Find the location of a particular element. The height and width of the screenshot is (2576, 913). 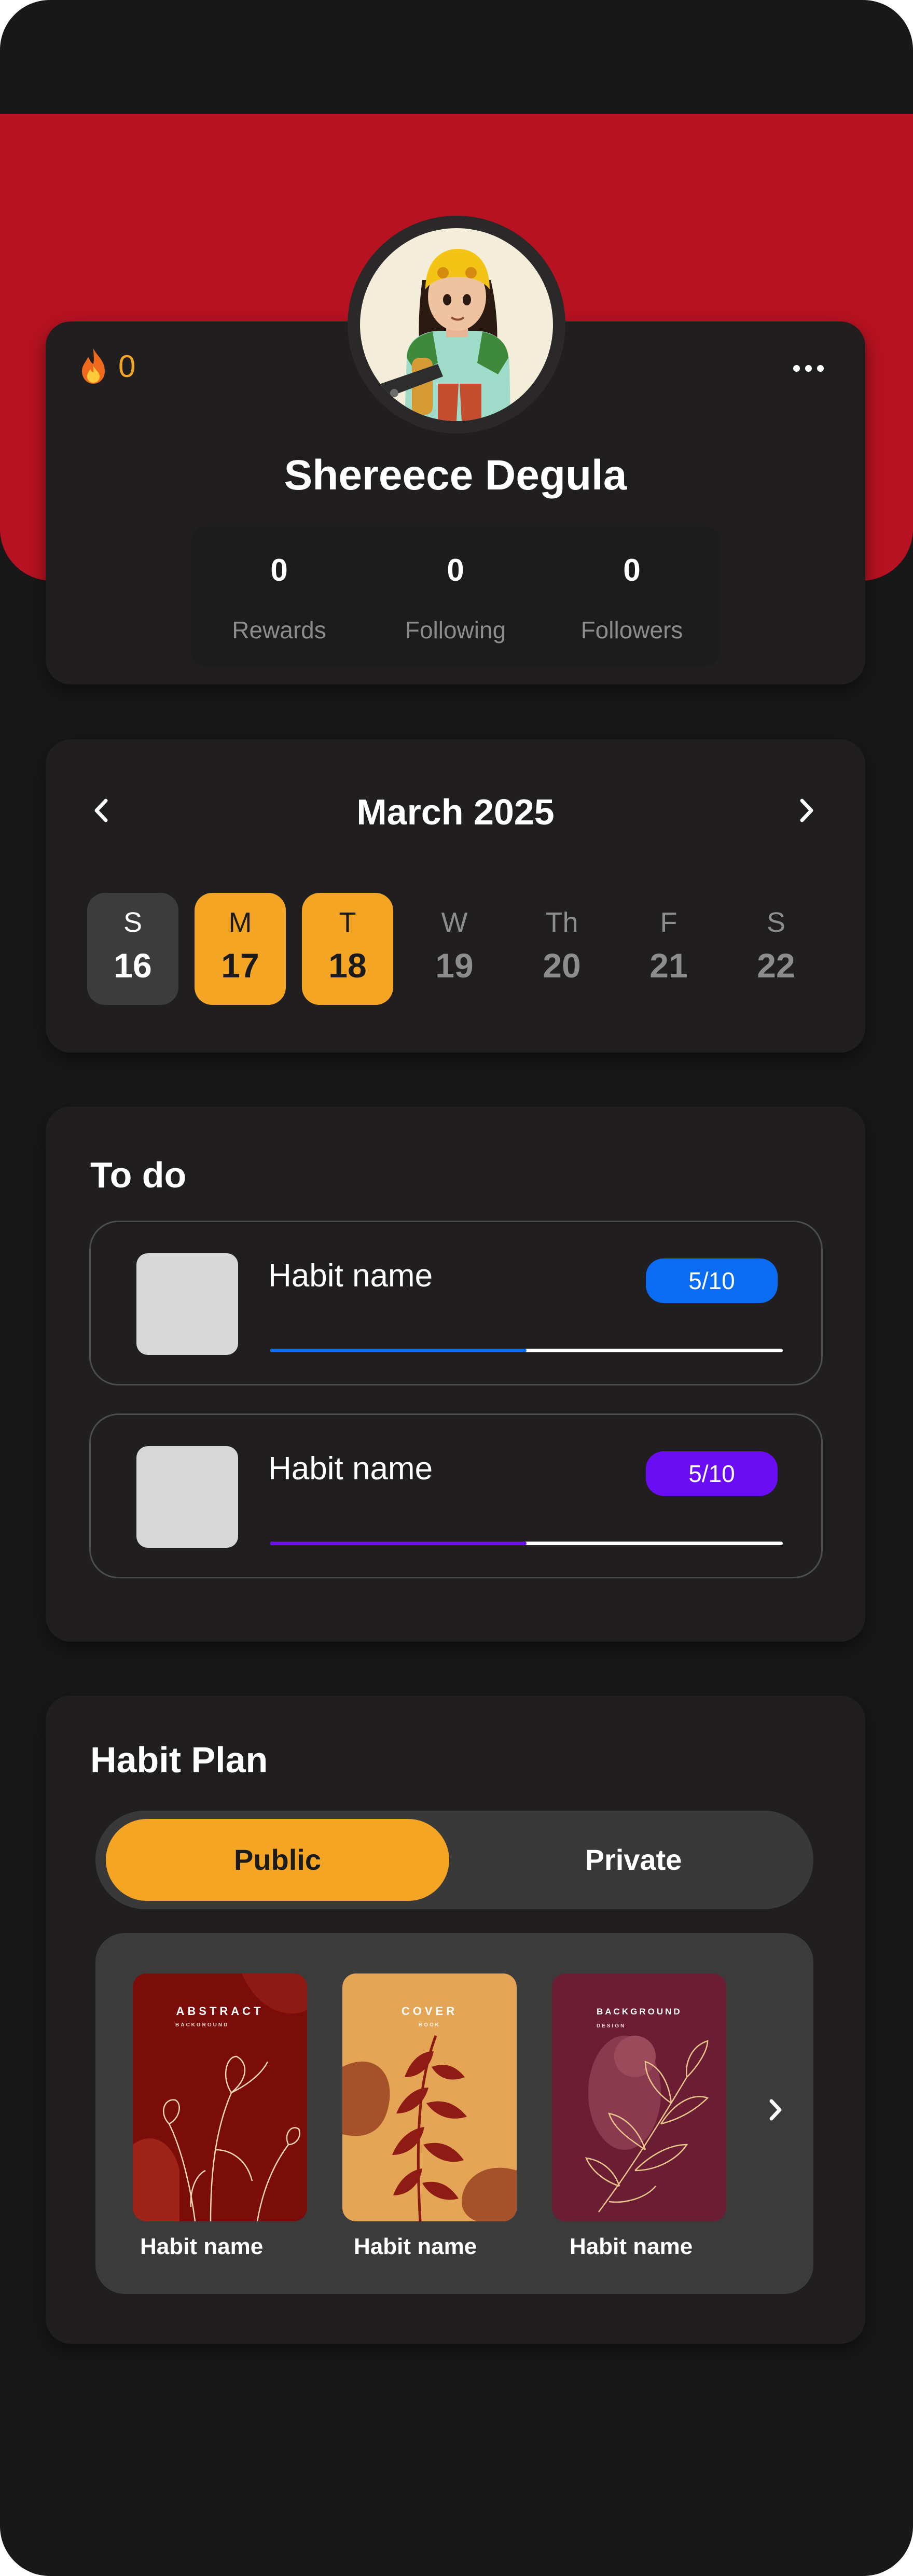

avatar is located at coordinates (457, 324).